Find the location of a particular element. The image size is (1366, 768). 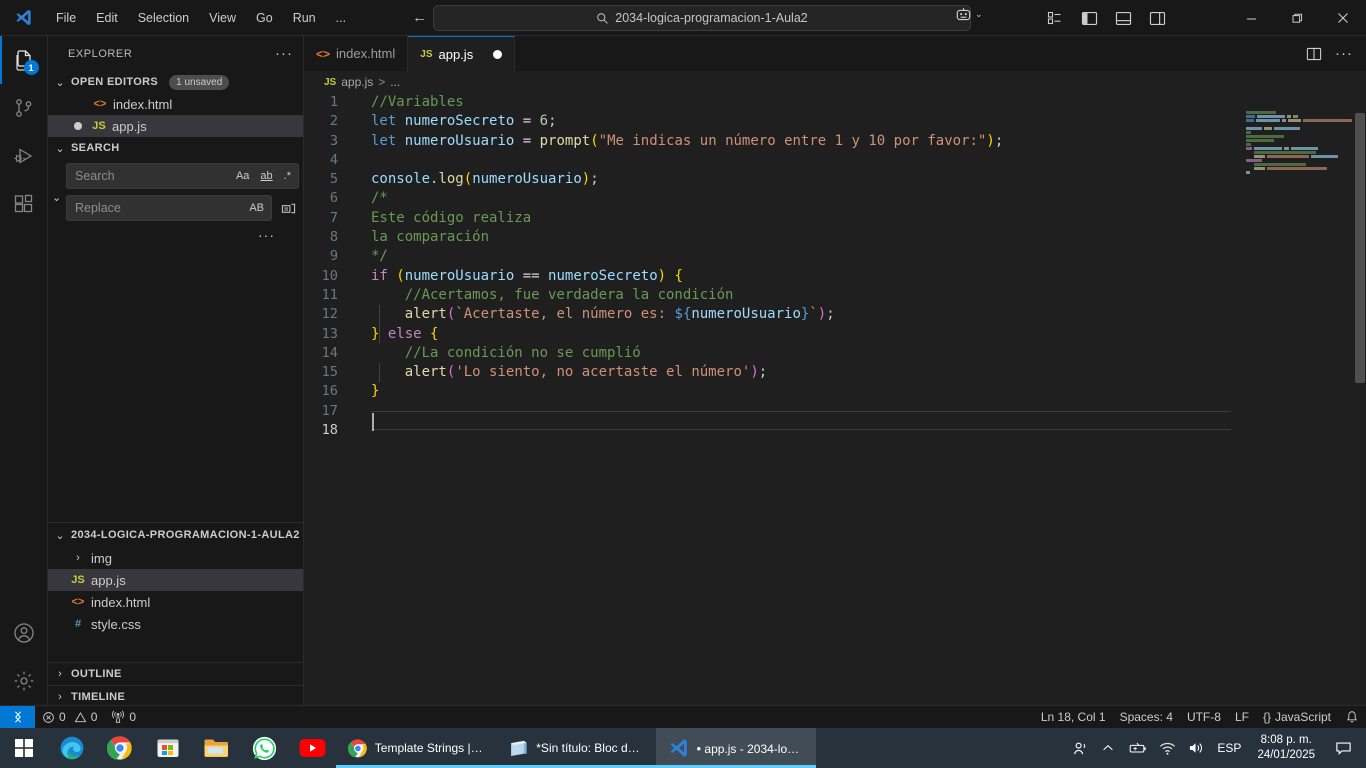

clock: 8:08 p. m. 24/01/2025 is located at coordinates (1286, 748).